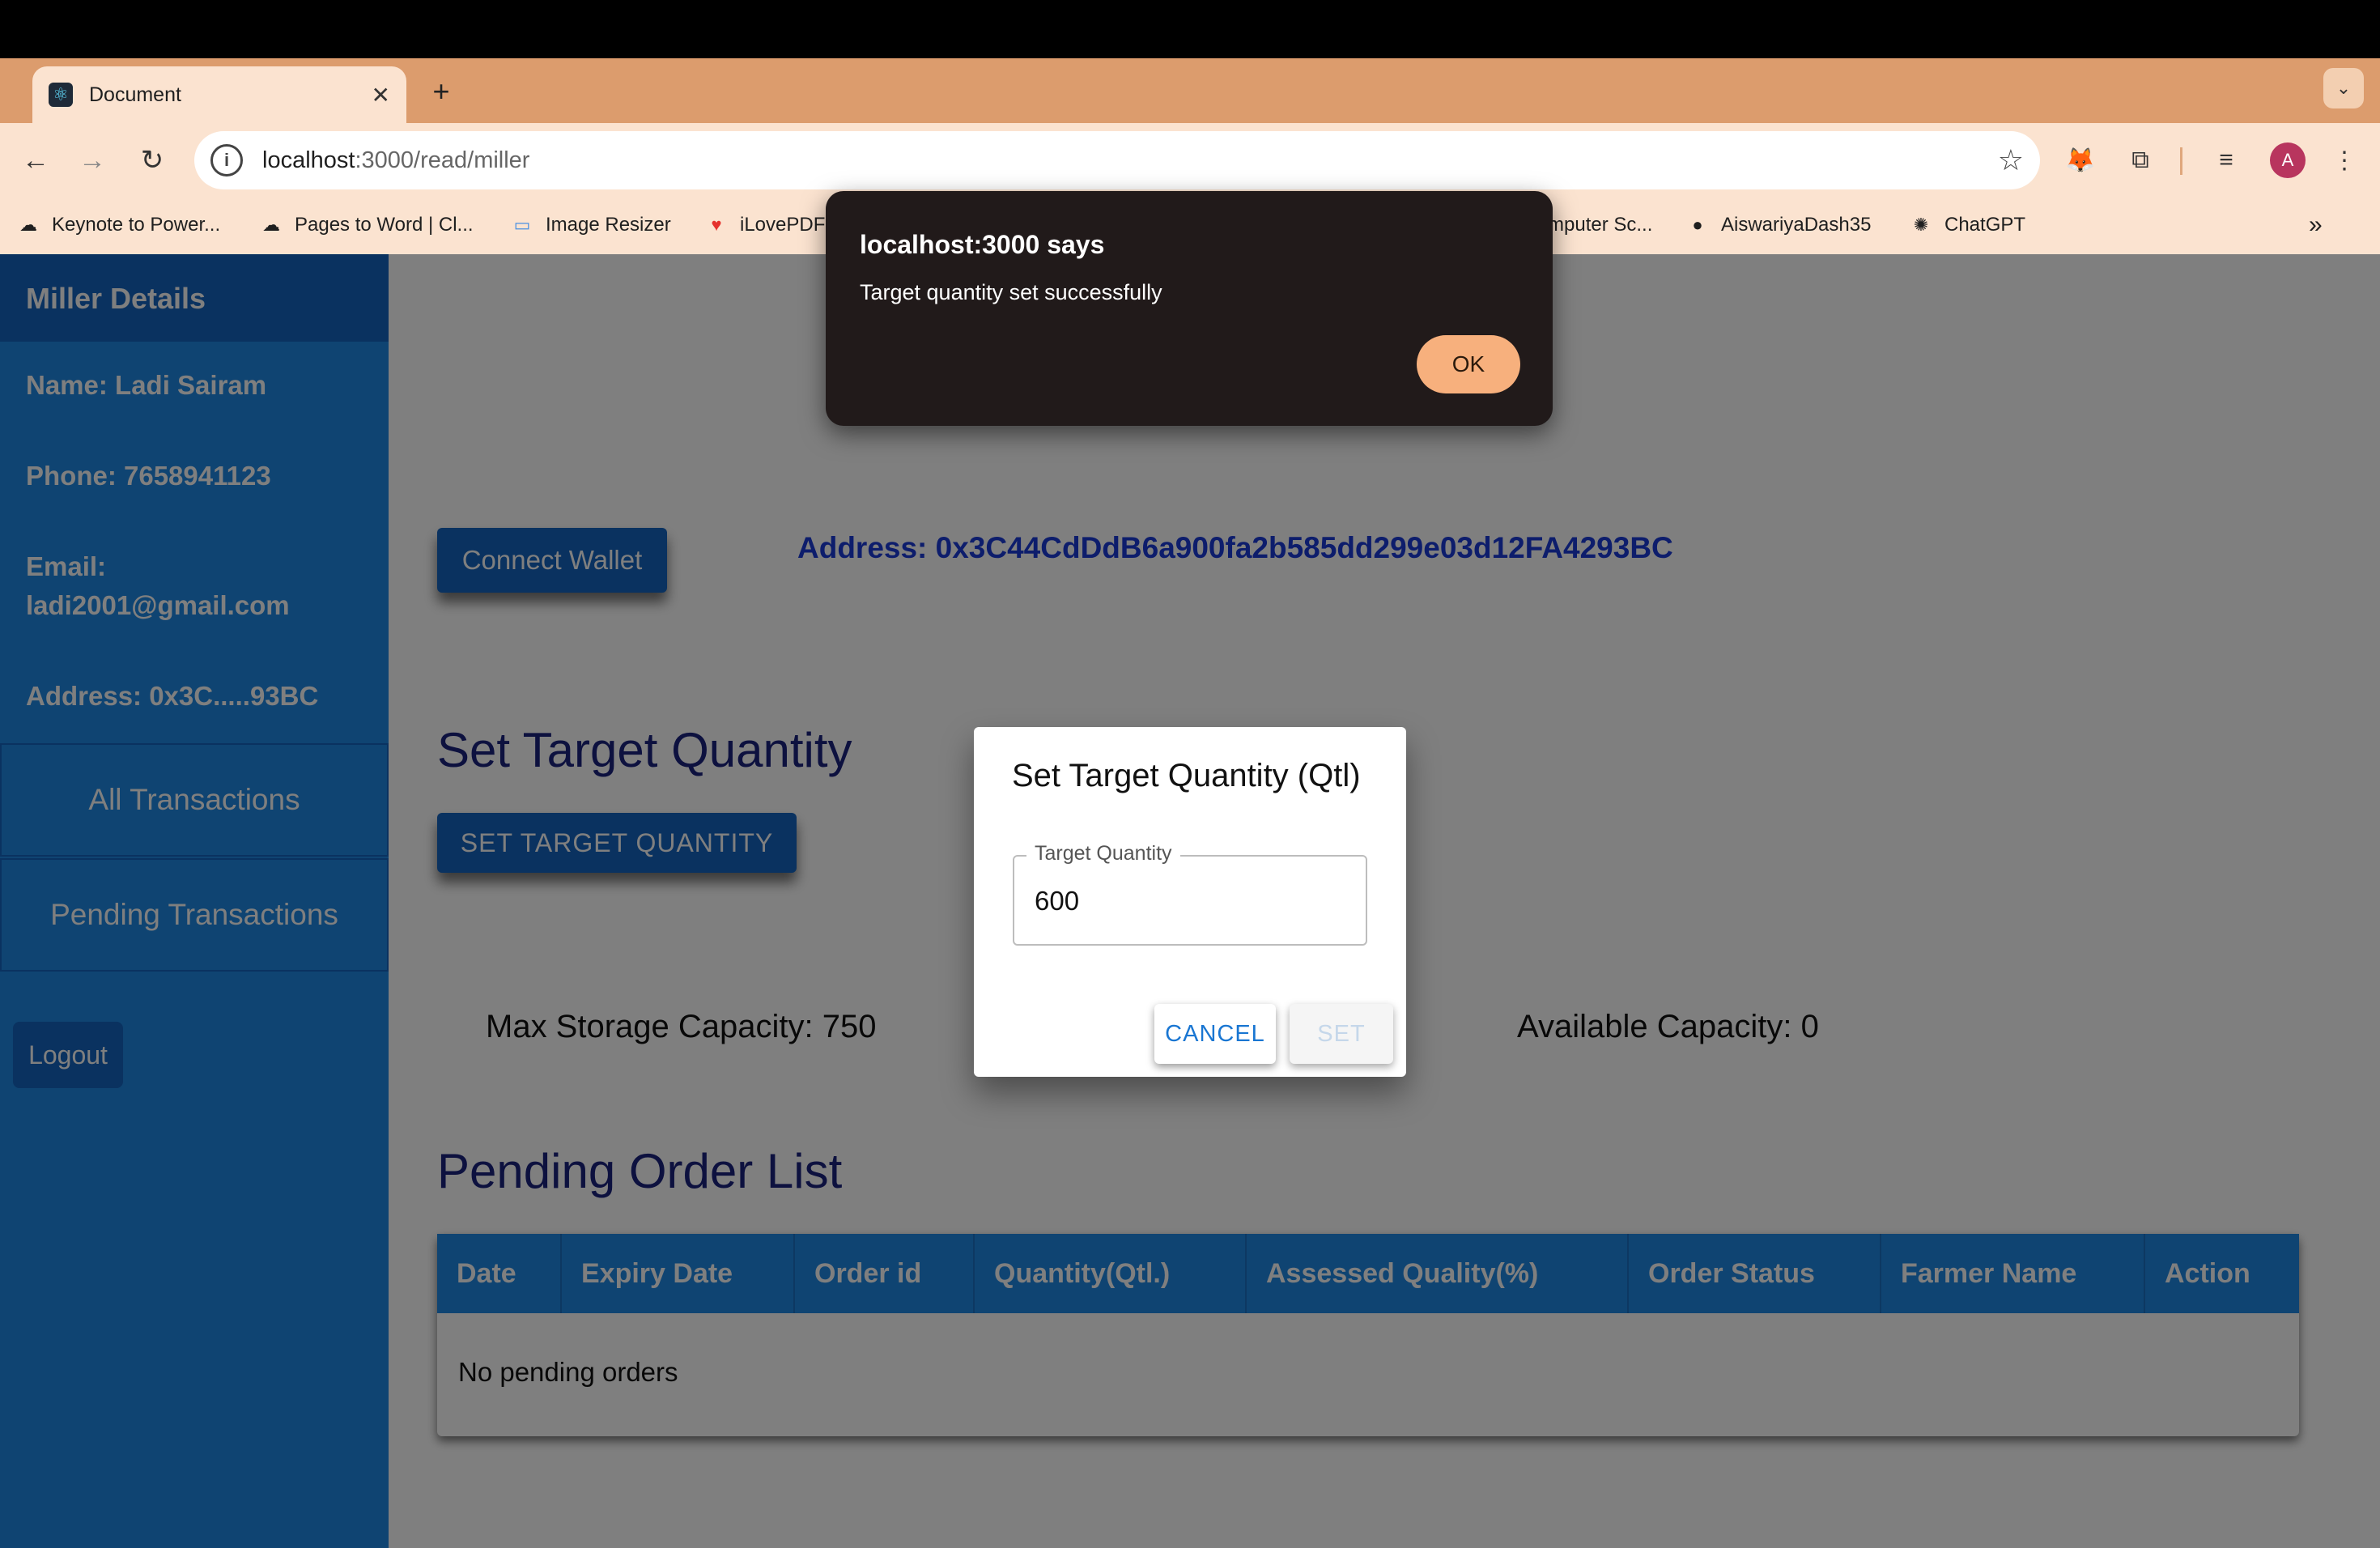  I want to click on kebab-menu-icon: ⋮, so click(2345, 160).